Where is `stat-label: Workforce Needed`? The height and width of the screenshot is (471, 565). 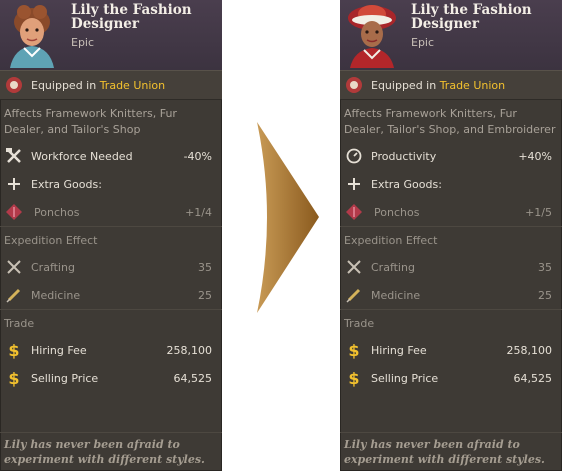 stat-label: Workforce Needed is located at coordinates (82, 156).